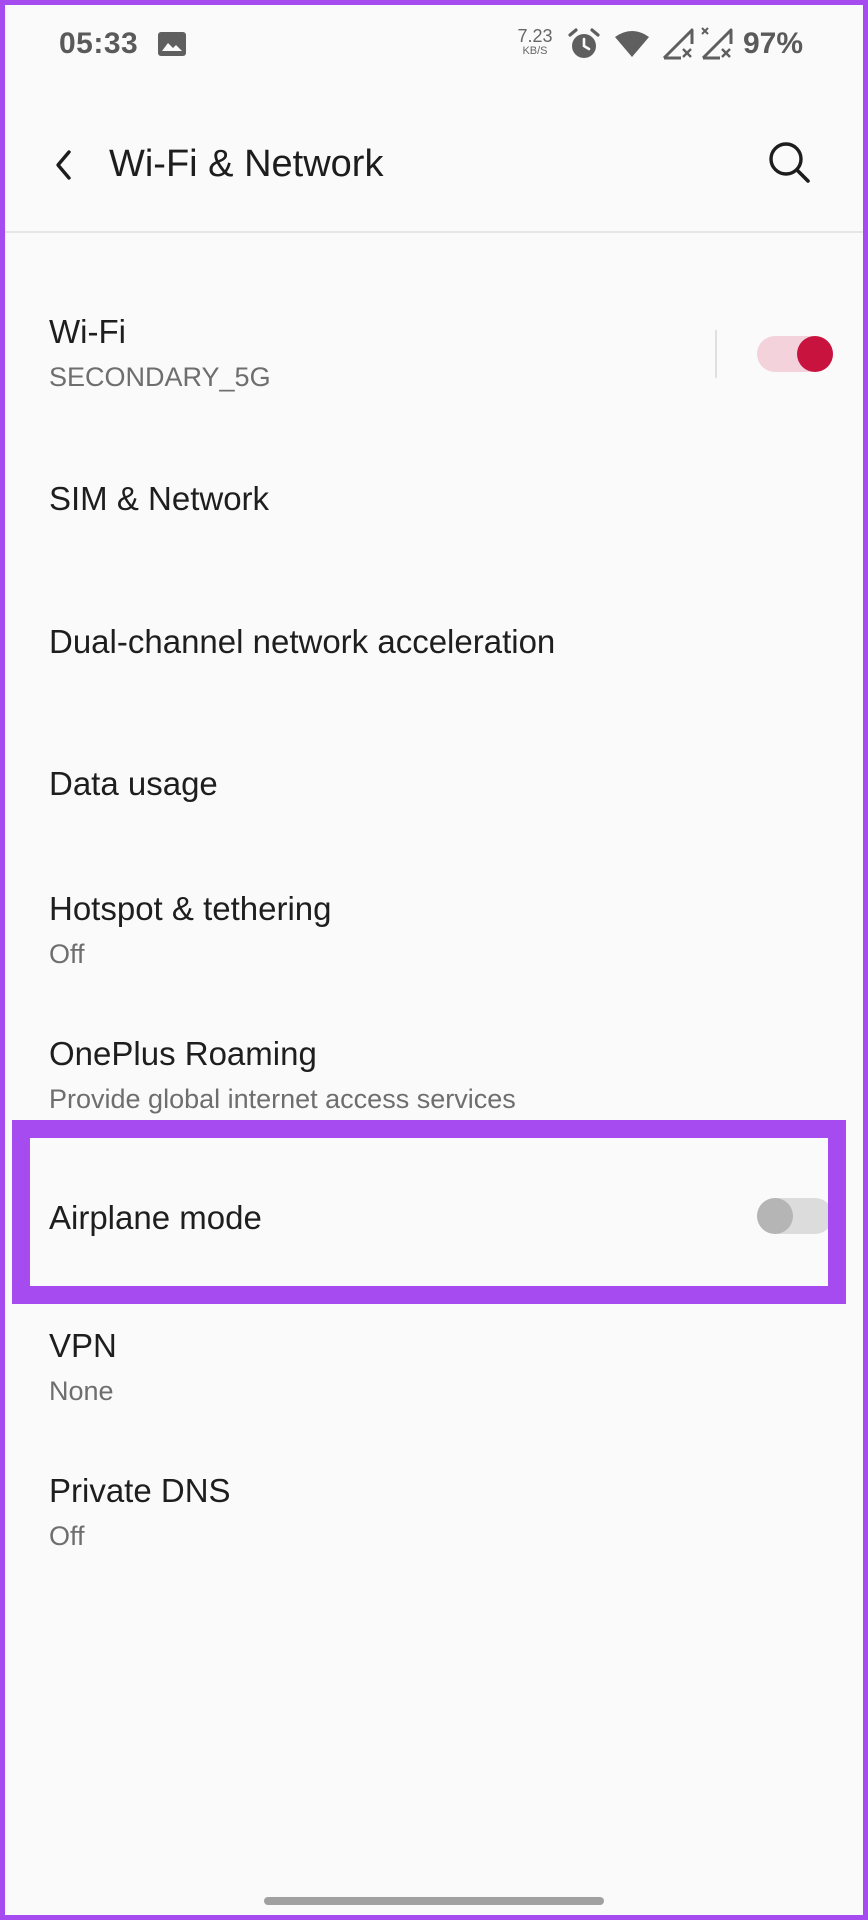 This screenshot has height=1920, width=868. What do you see at coordinates (190, 908) in the screenshot?
I see `item-title: Hotspot & tethering` at bounding box center [190, 908].